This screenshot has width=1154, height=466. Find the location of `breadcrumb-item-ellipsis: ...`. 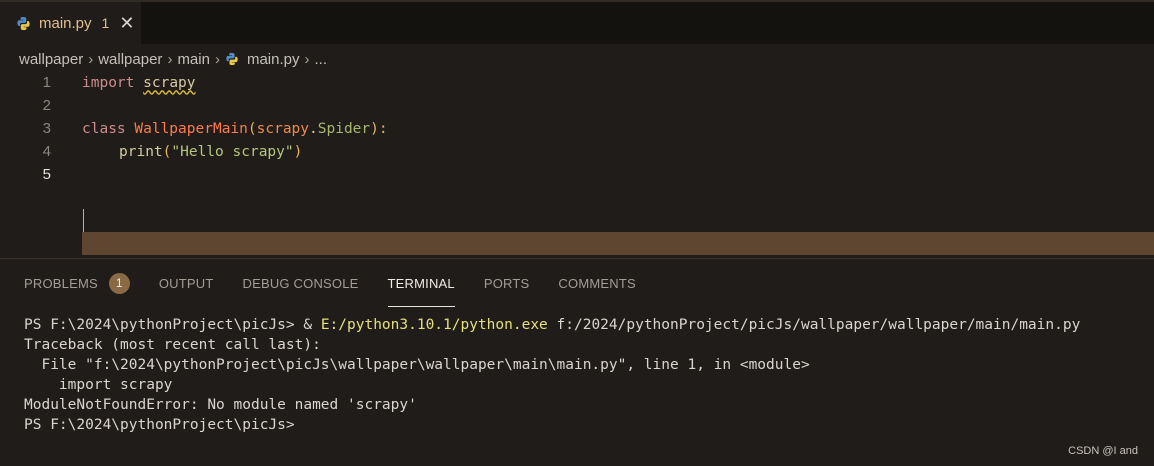

breadcrumb-item-ellipsis: ... is located at coordinates (320, 59).